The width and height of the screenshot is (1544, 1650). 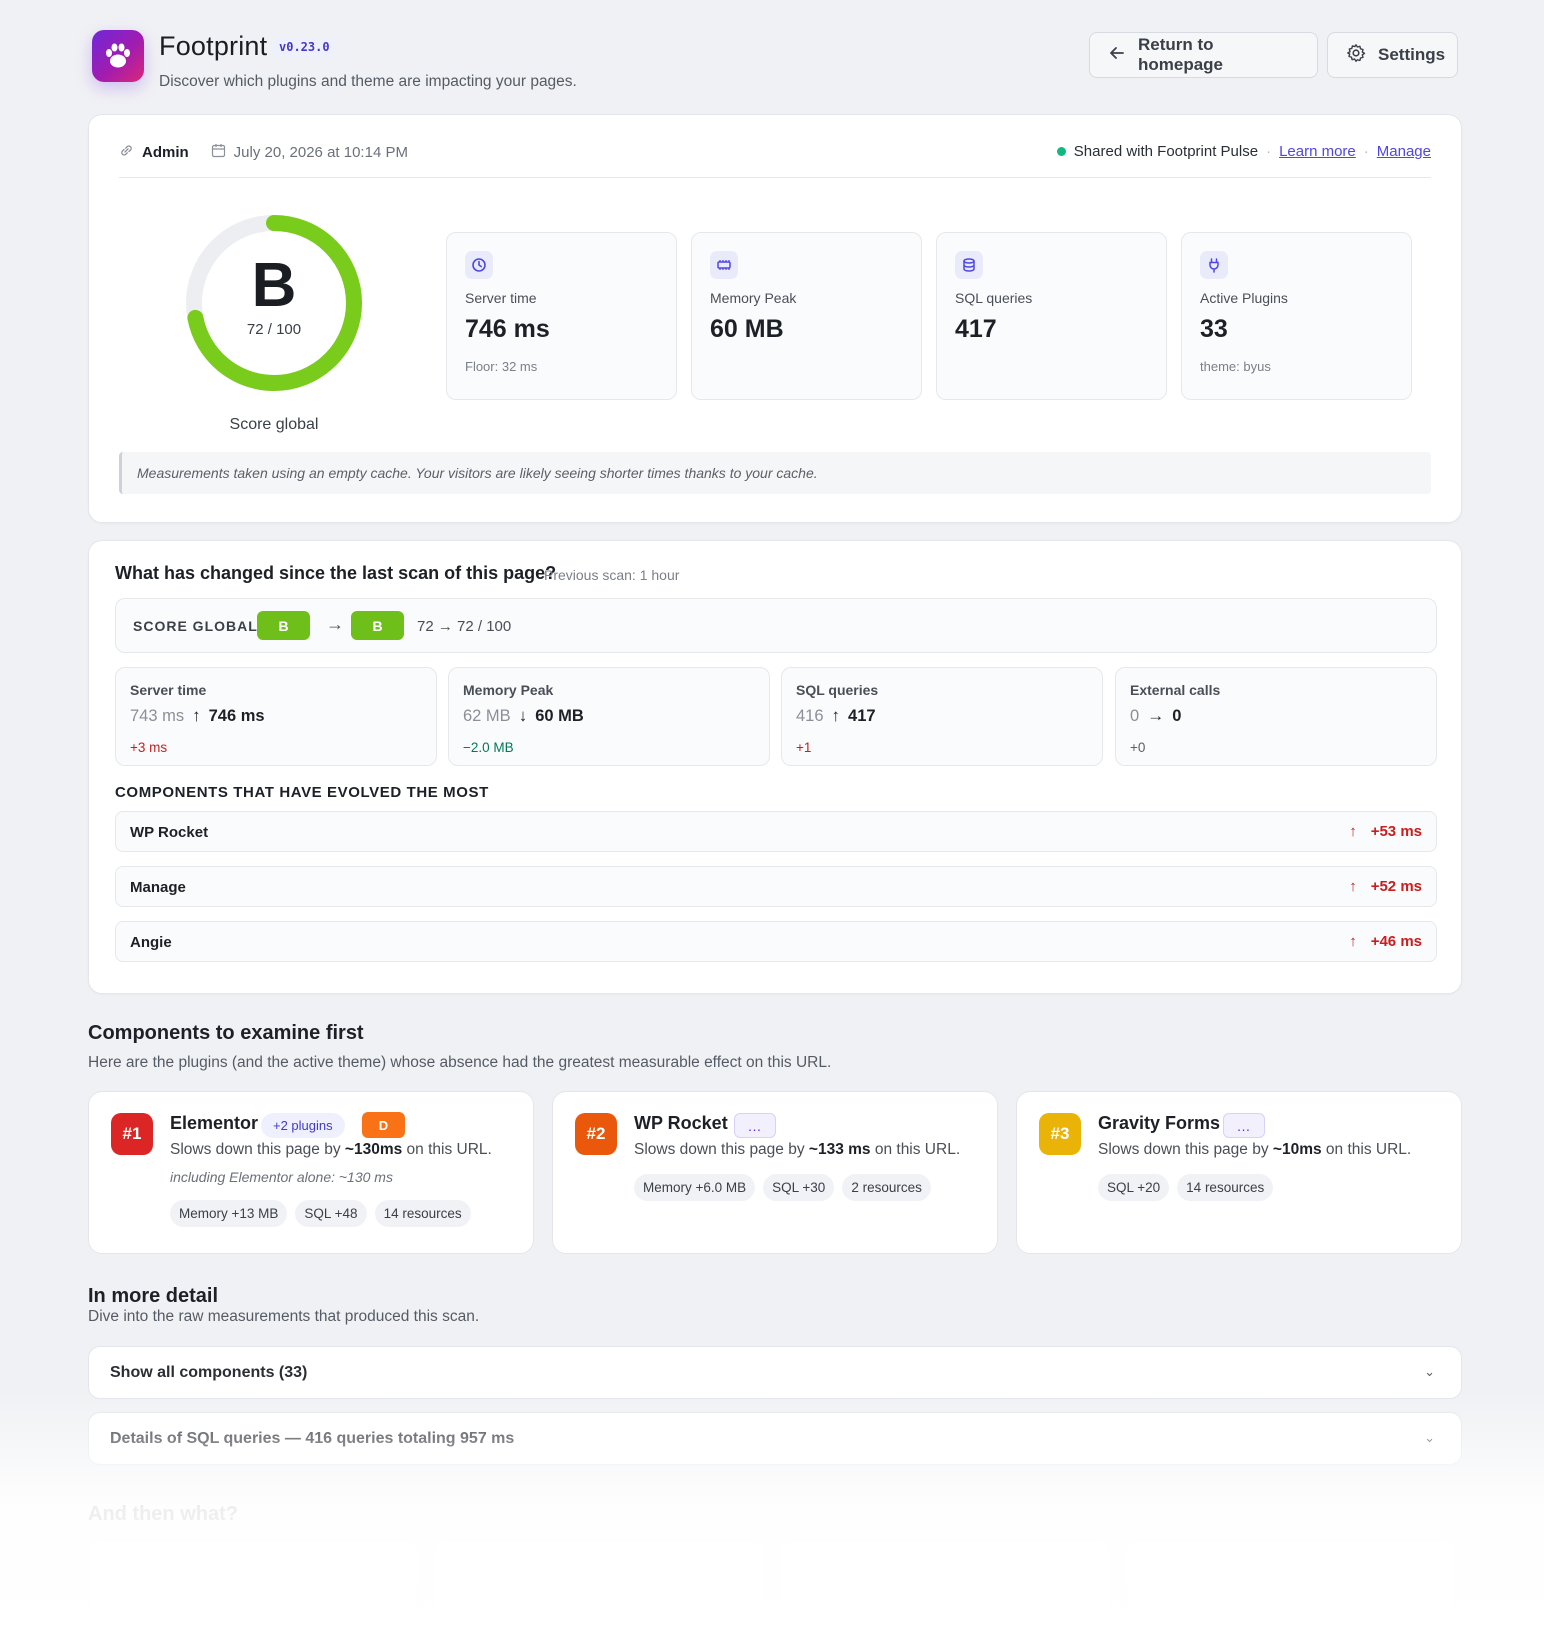 I want to click on stat-sub: Floor: 32 ms, so click(x=501, y=366).